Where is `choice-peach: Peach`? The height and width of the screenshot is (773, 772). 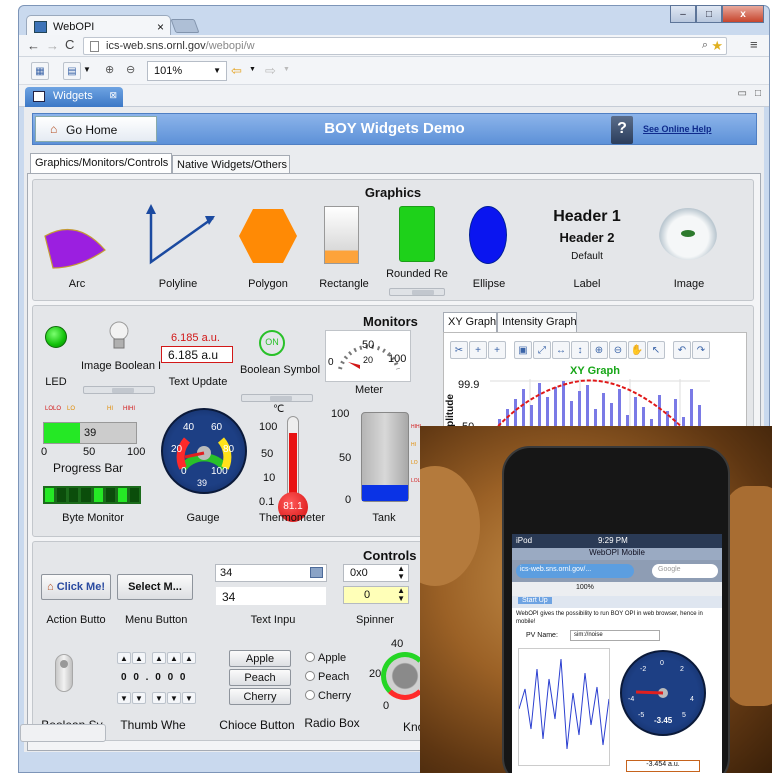 choice-peach: Peach is located at coordinates (260, 677).